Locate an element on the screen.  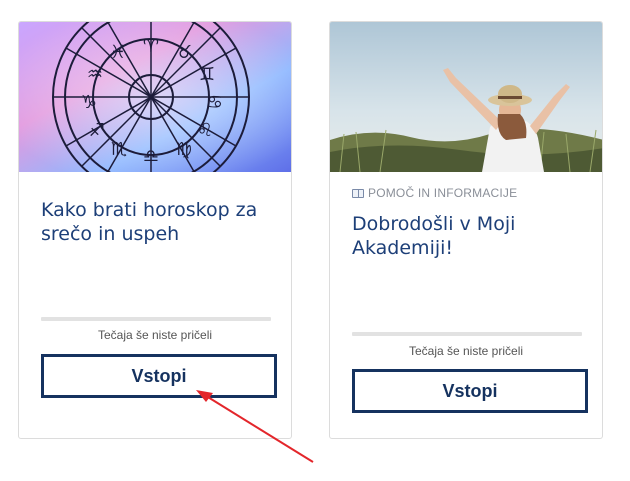
course-title: Kako brati horoskop za srečo in uspeh is located at coordinates (157, 222).